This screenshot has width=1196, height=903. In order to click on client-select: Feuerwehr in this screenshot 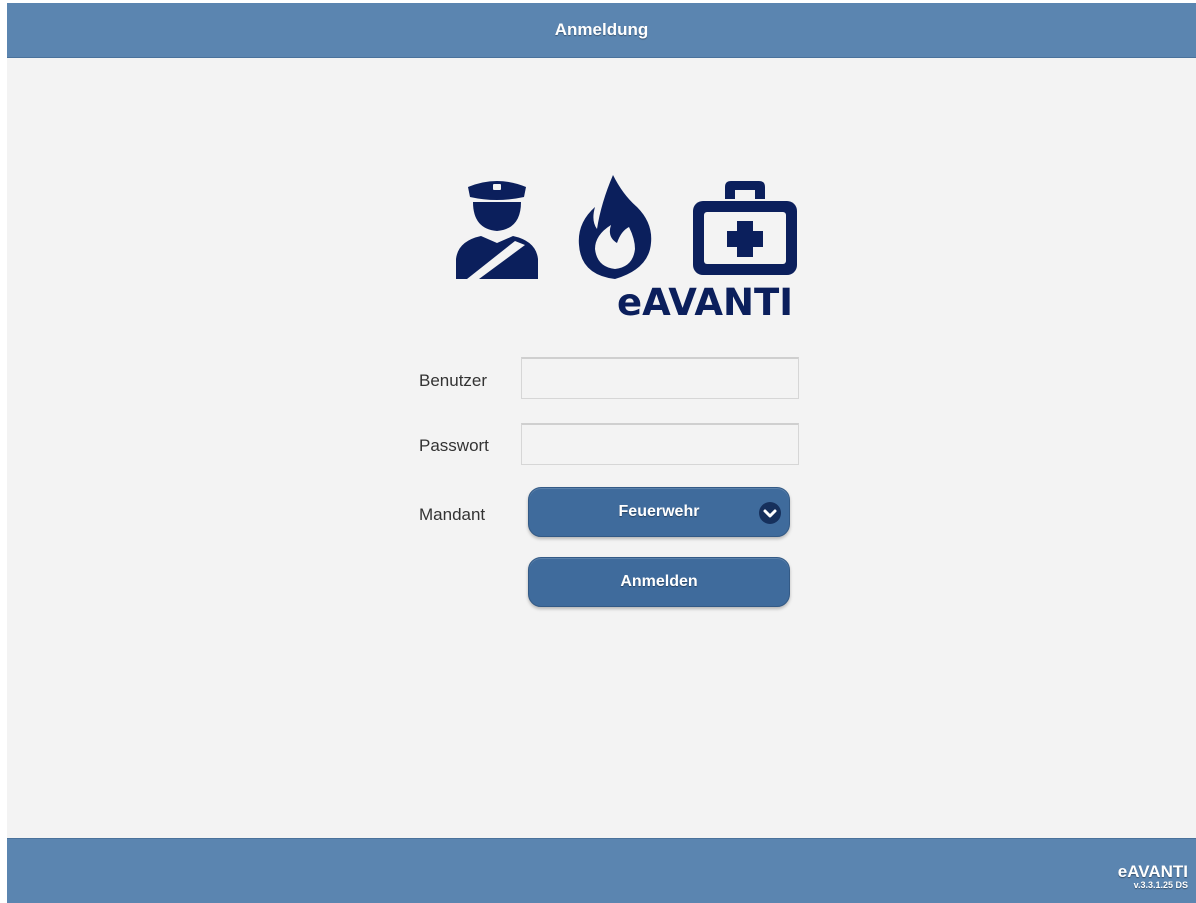, I will do `click(659, 512)`.